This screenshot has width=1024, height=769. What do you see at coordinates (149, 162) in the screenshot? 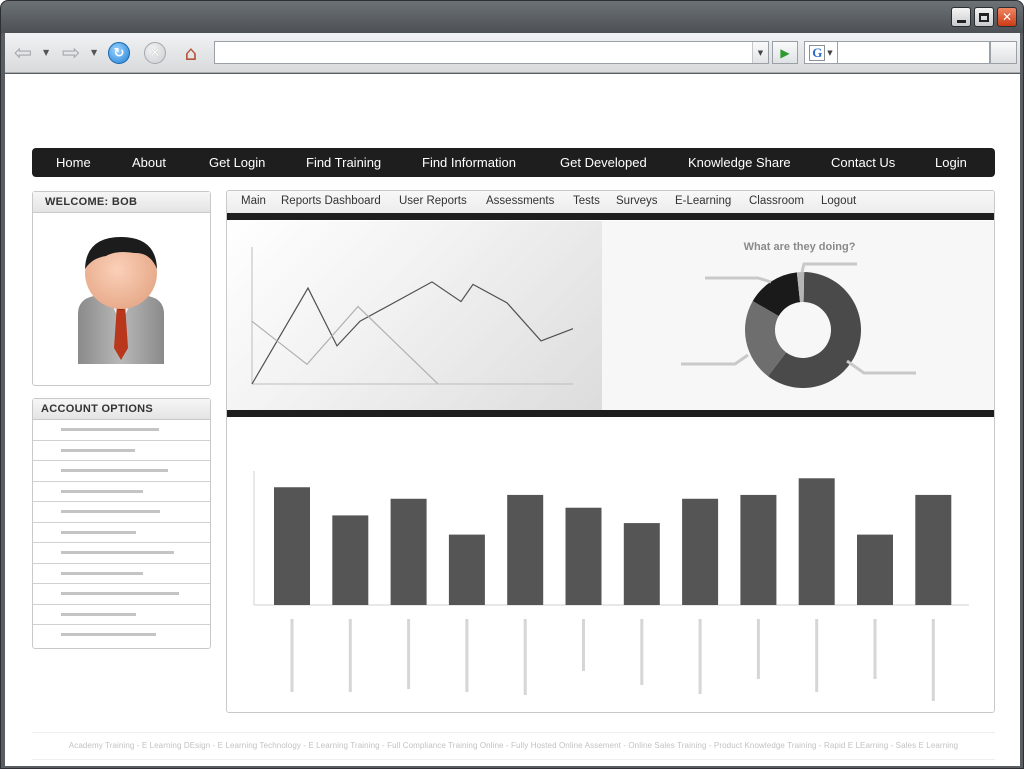
I see `nav-about: About` at bounding box center [149, 162].